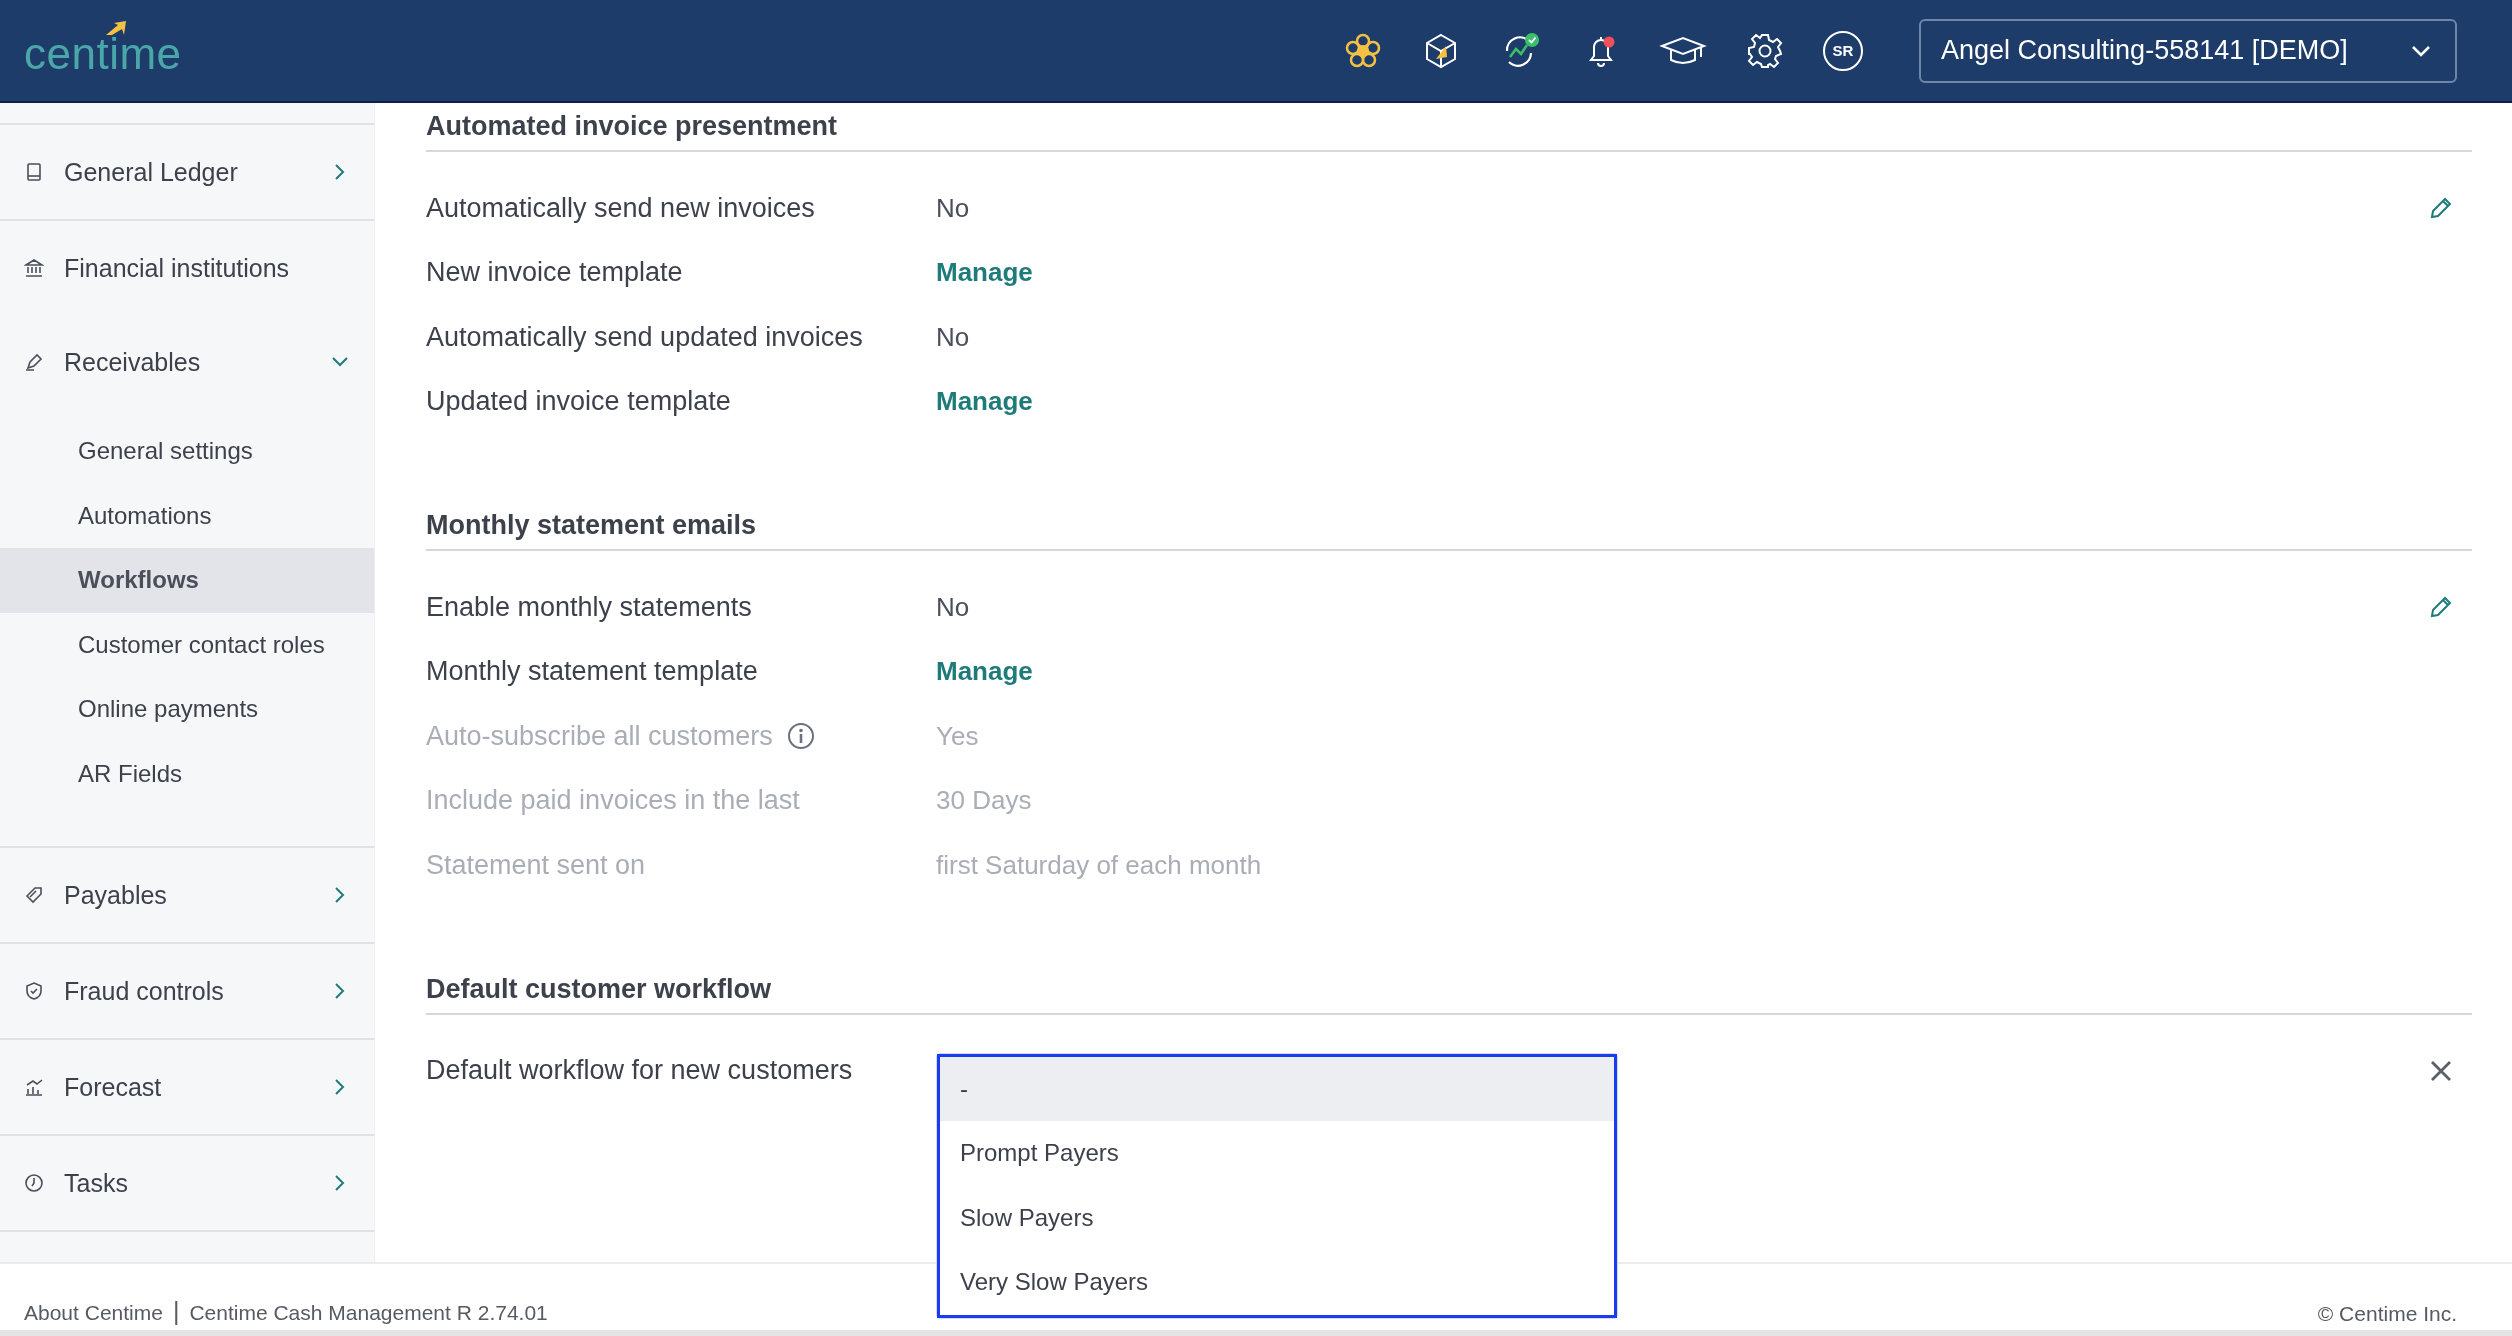 Image resolution: width=2512 pixels, height=1336 pixels. I want to click on setting-label: Include paid invoices in the last, so click(613, 801).